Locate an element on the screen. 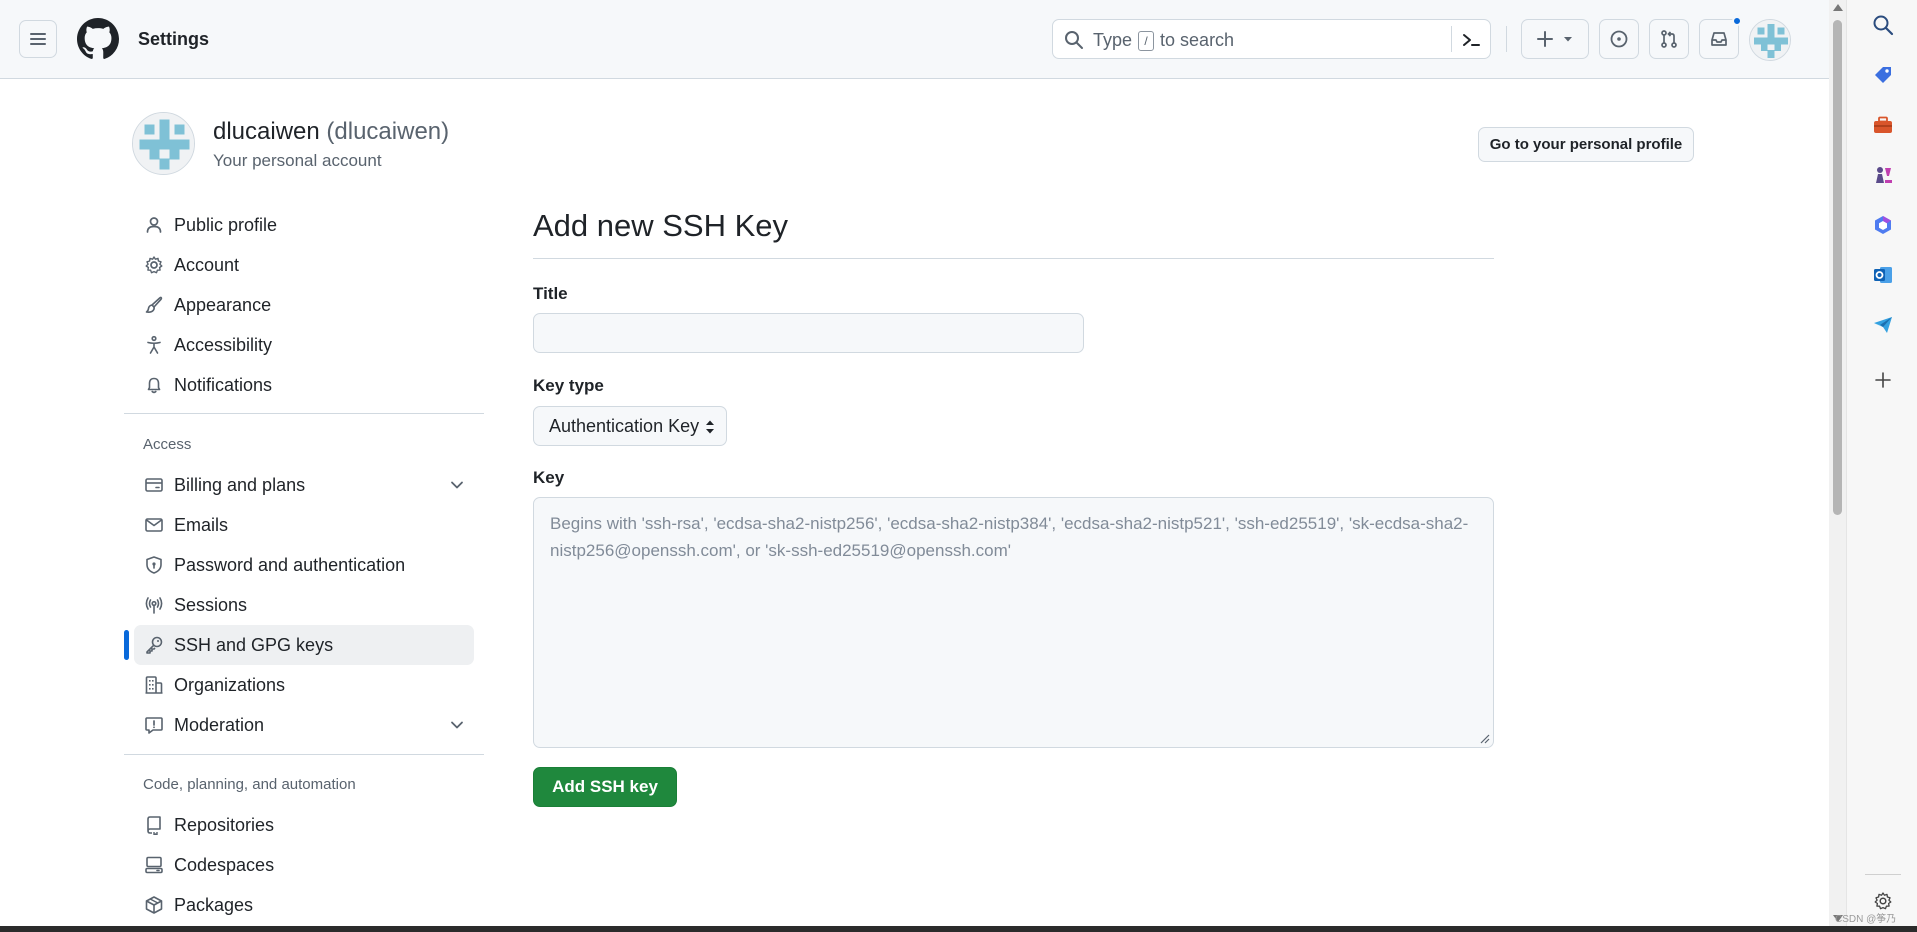 The image size is (1917, 932). sidebar-item-packages: Packages is located at coordinates (304, 905).